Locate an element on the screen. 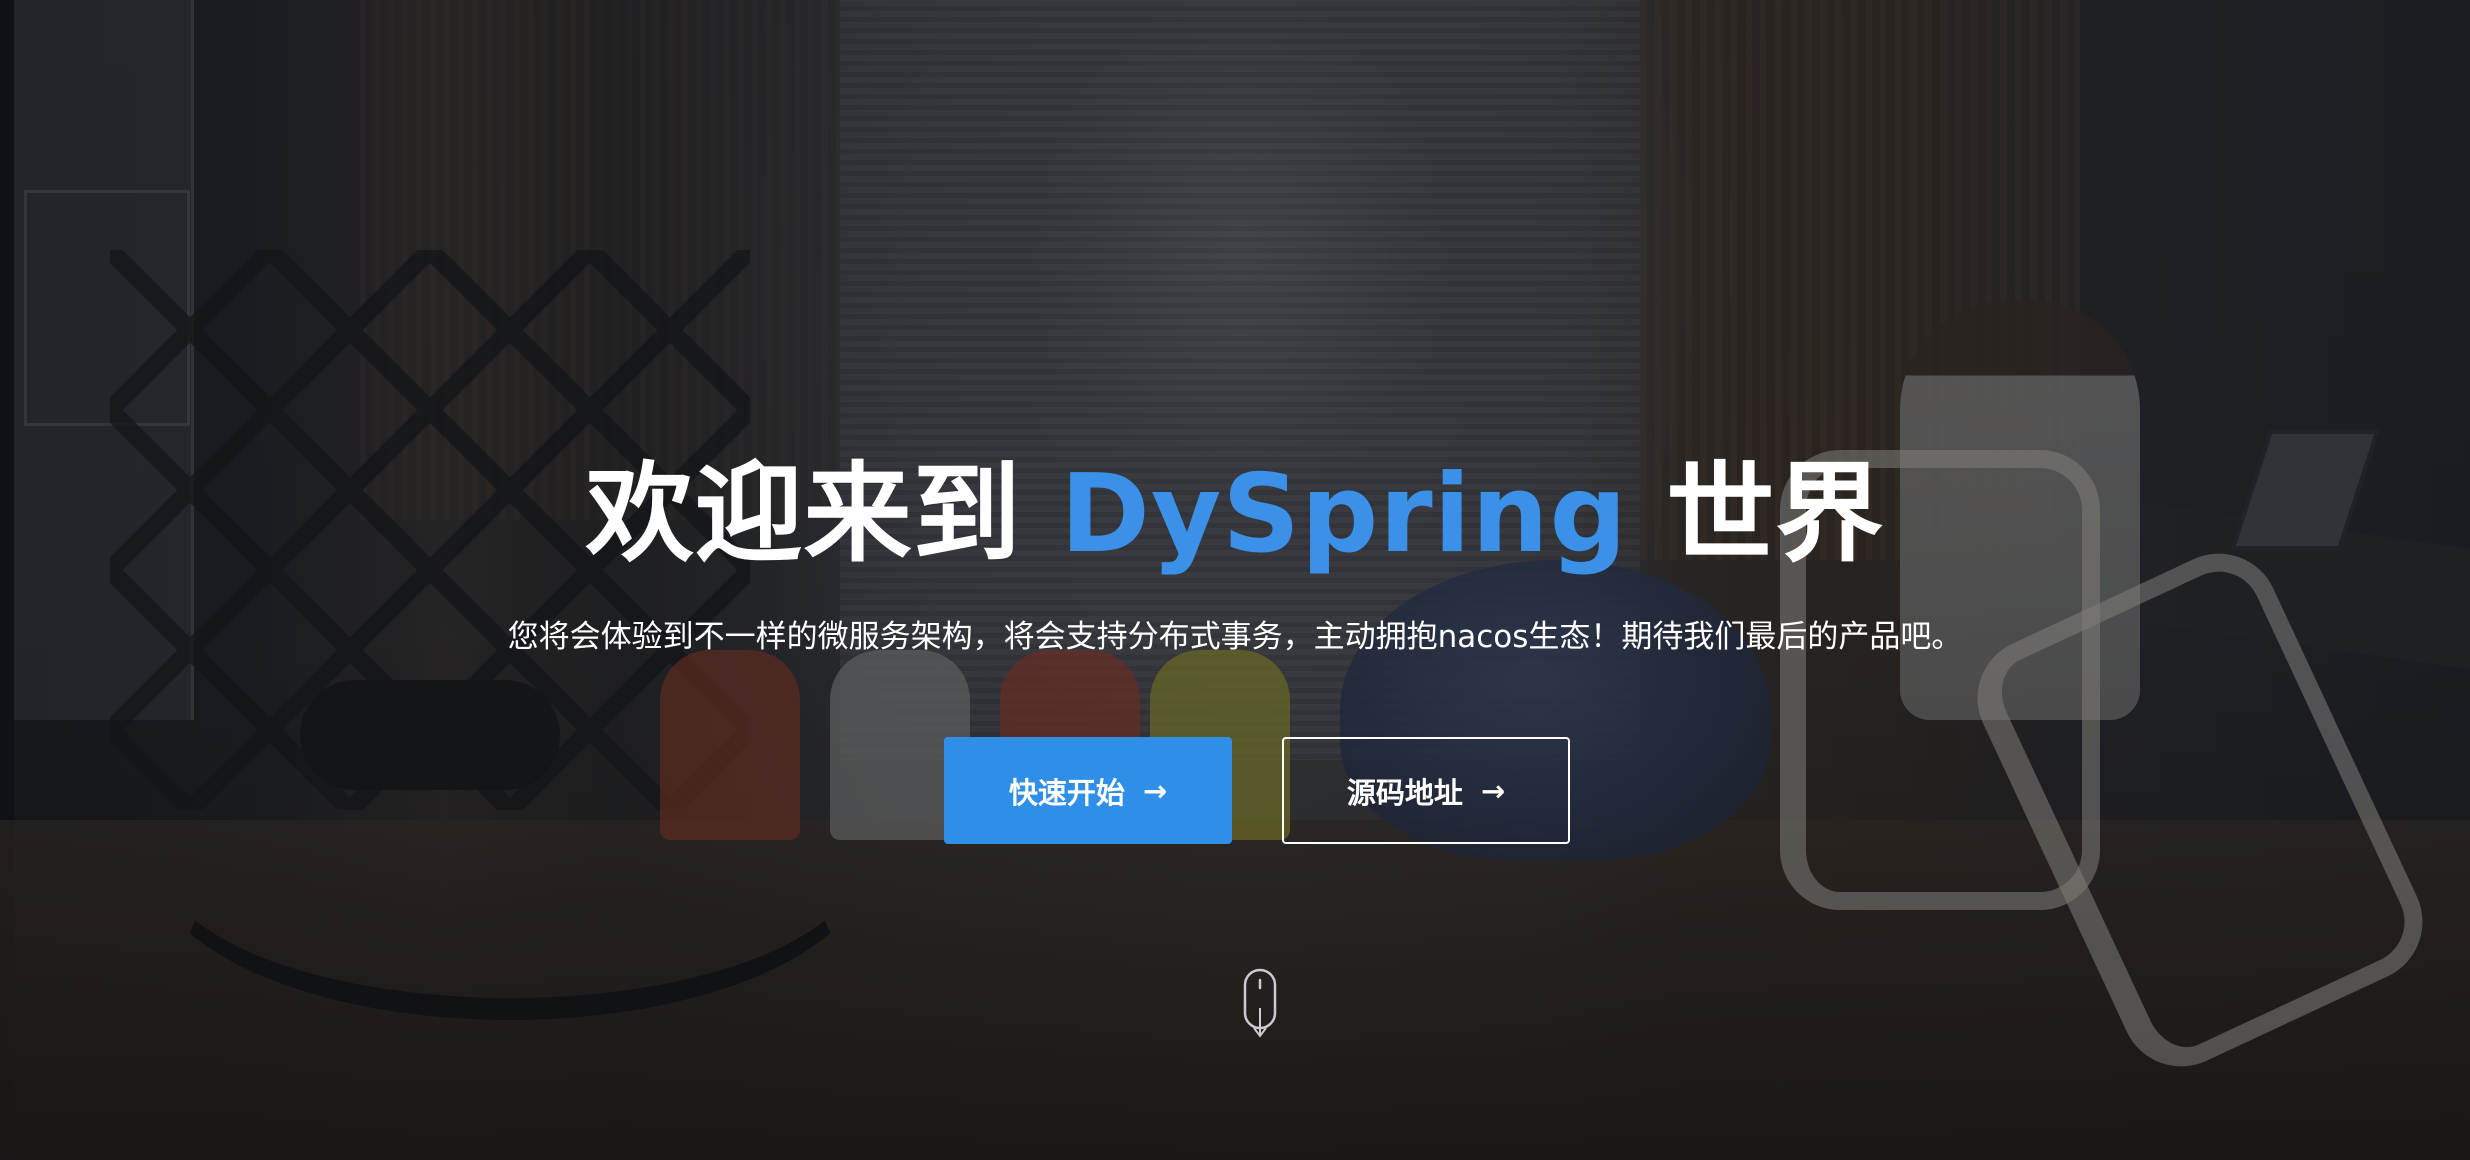 The width and height of the screenshot is (2470, 1160). source-code-button: 源码地址 → is located at coordinates (1426, 790).